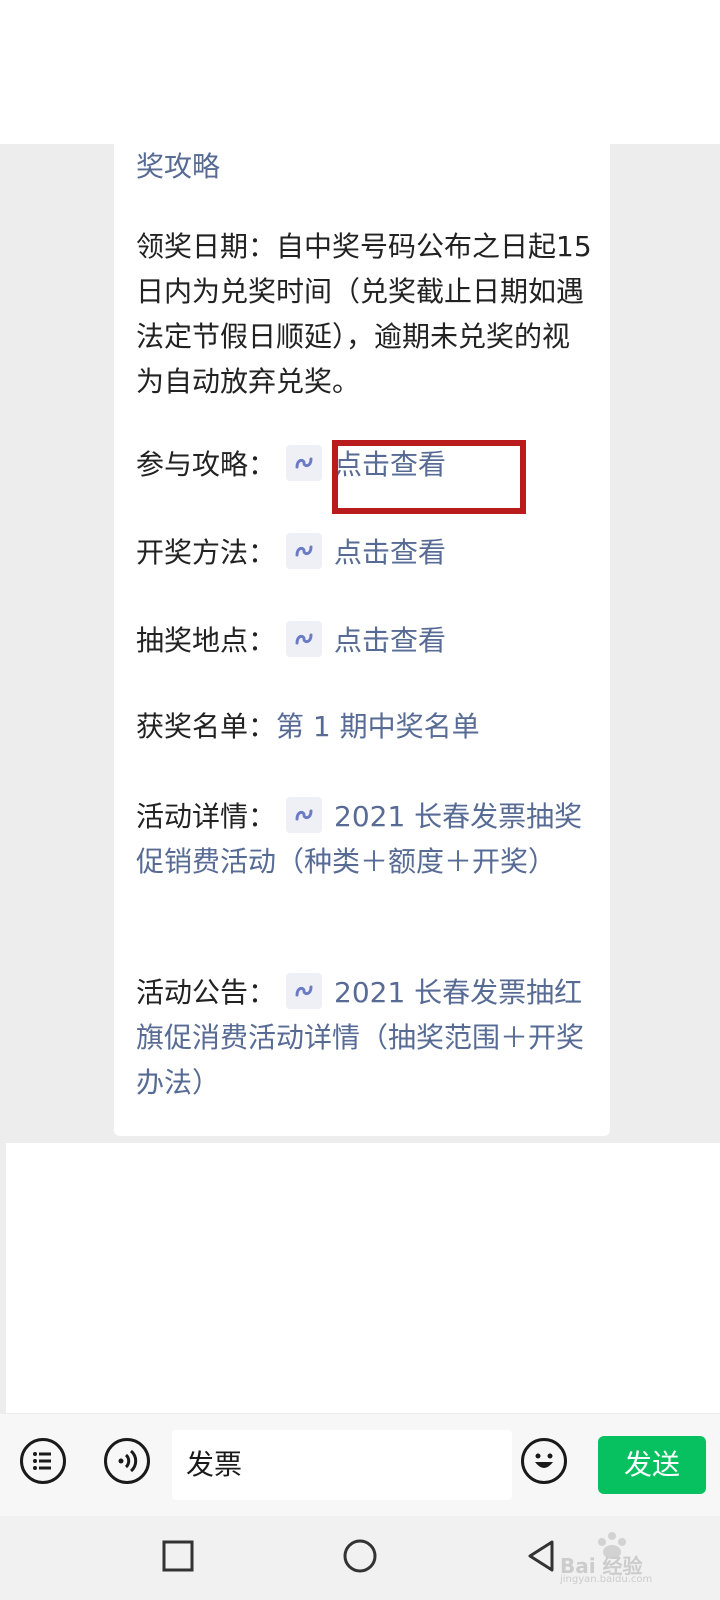 Image resolution: width=720 pixels, height=1600 pixels. I want to click on notice-label: 活动公告：, so click(206, 992).